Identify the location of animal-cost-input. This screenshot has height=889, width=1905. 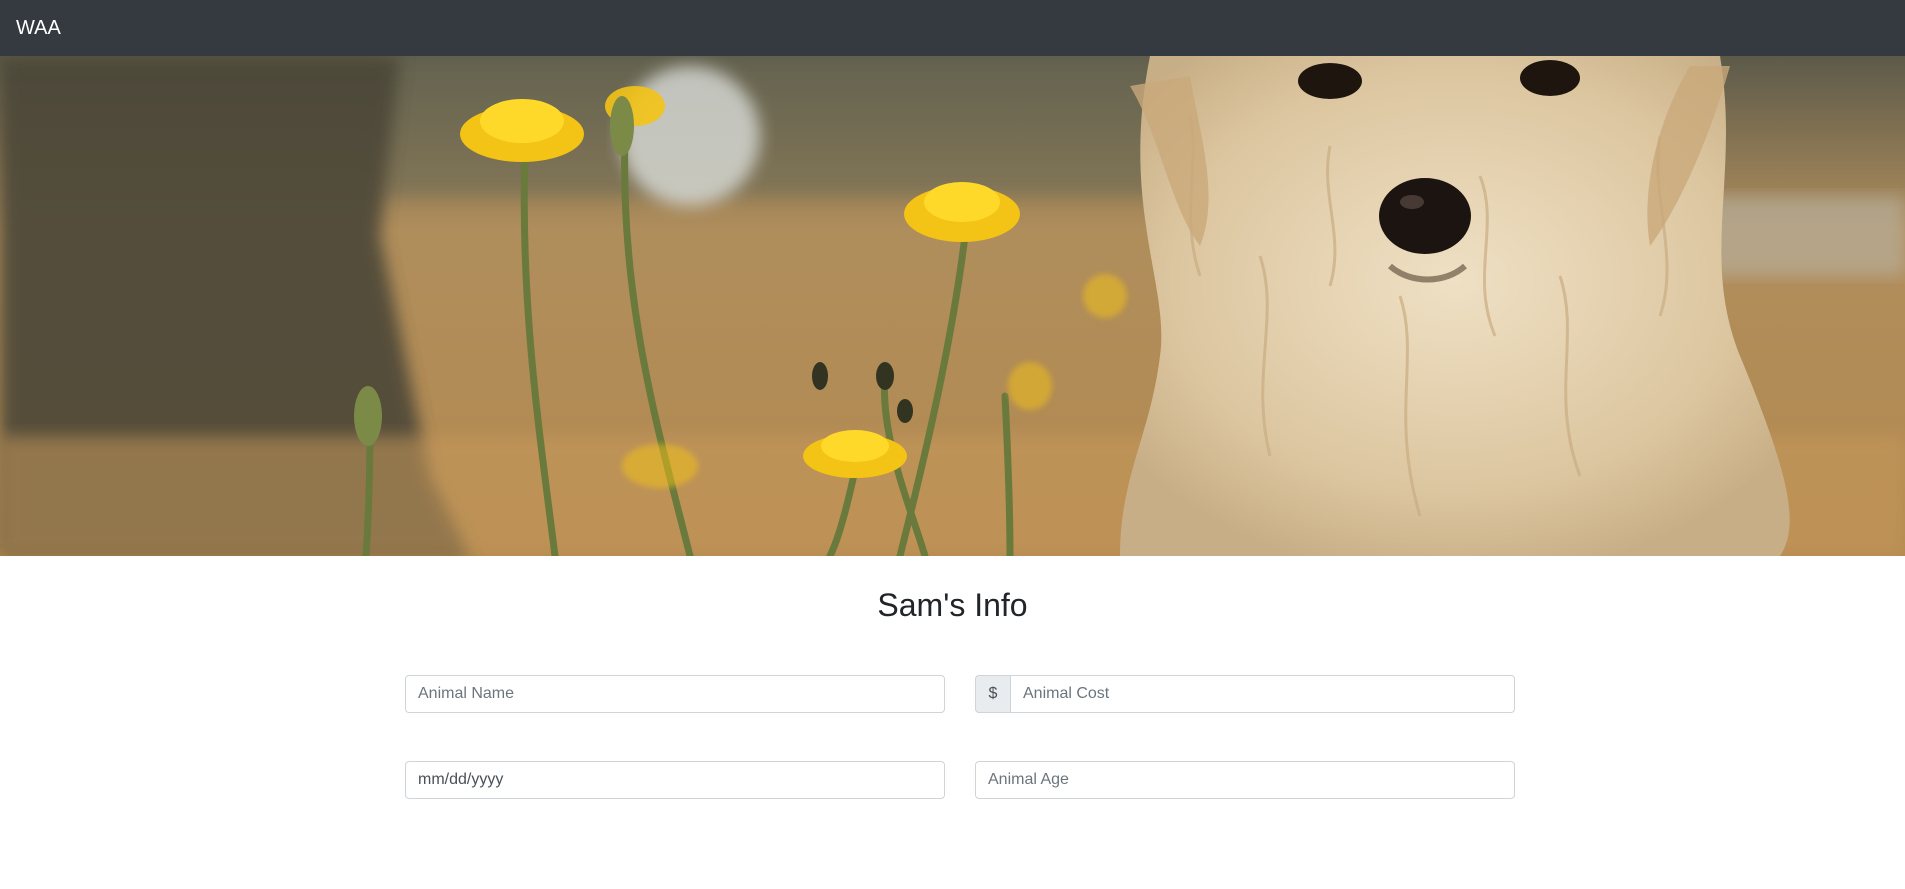
(1262, 694).